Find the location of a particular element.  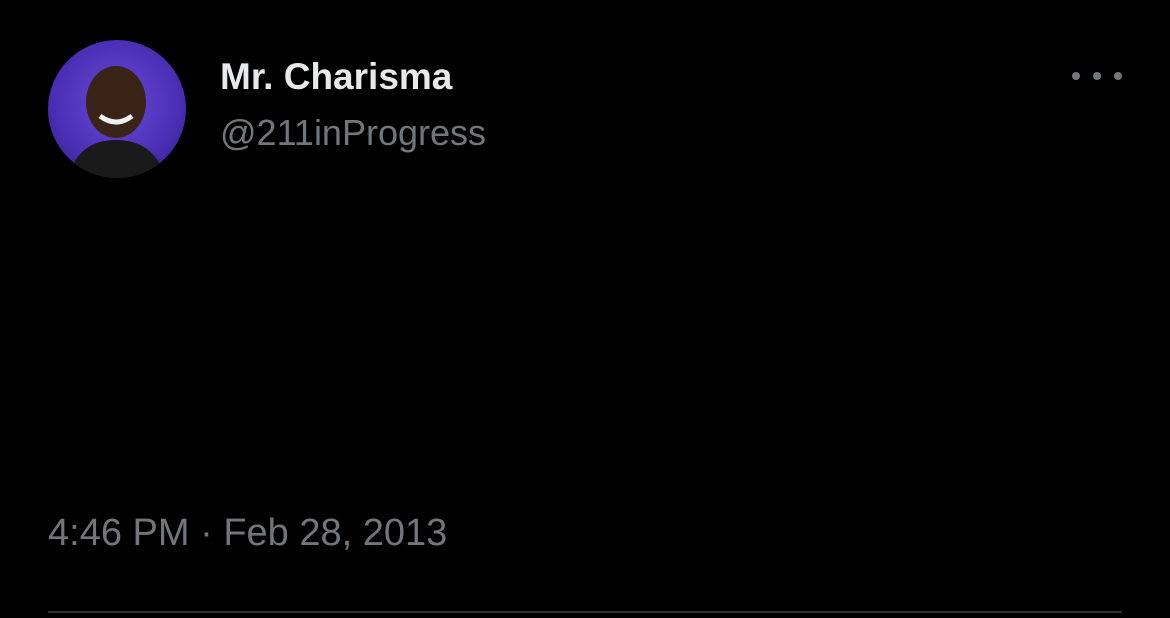

avatar is located at coordinates (117, 109).